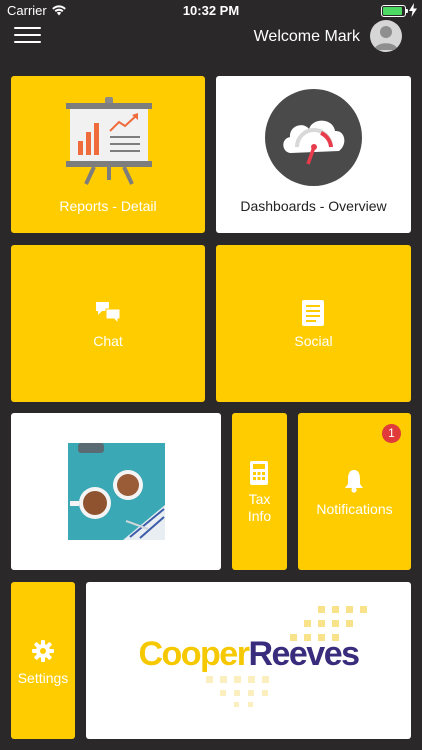 The width and height of the screenshot is (422, 750). Describe the element at coordinates (194, 654) in the screenshot. I see `brand-cooper-text: Cooper` at that location.